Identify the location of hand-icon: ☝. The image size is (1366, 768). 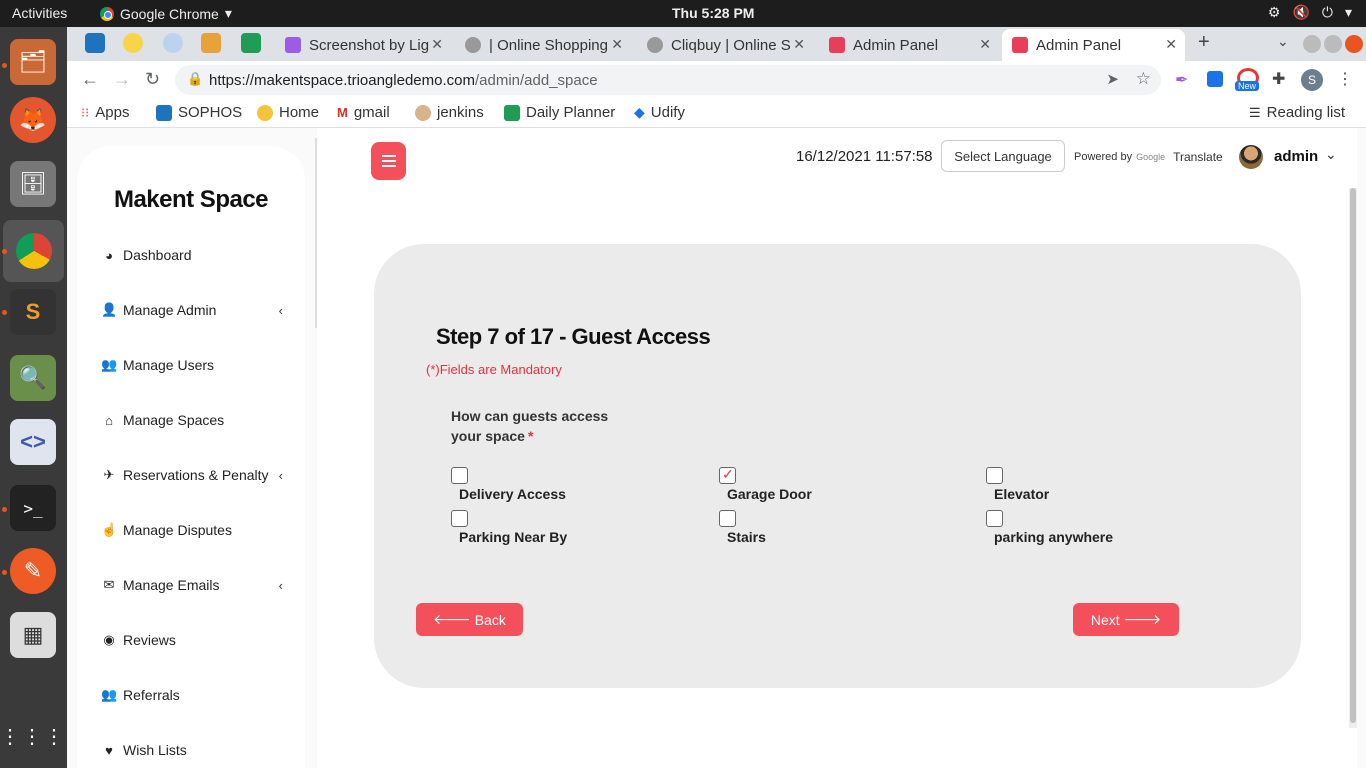
(109, 529).